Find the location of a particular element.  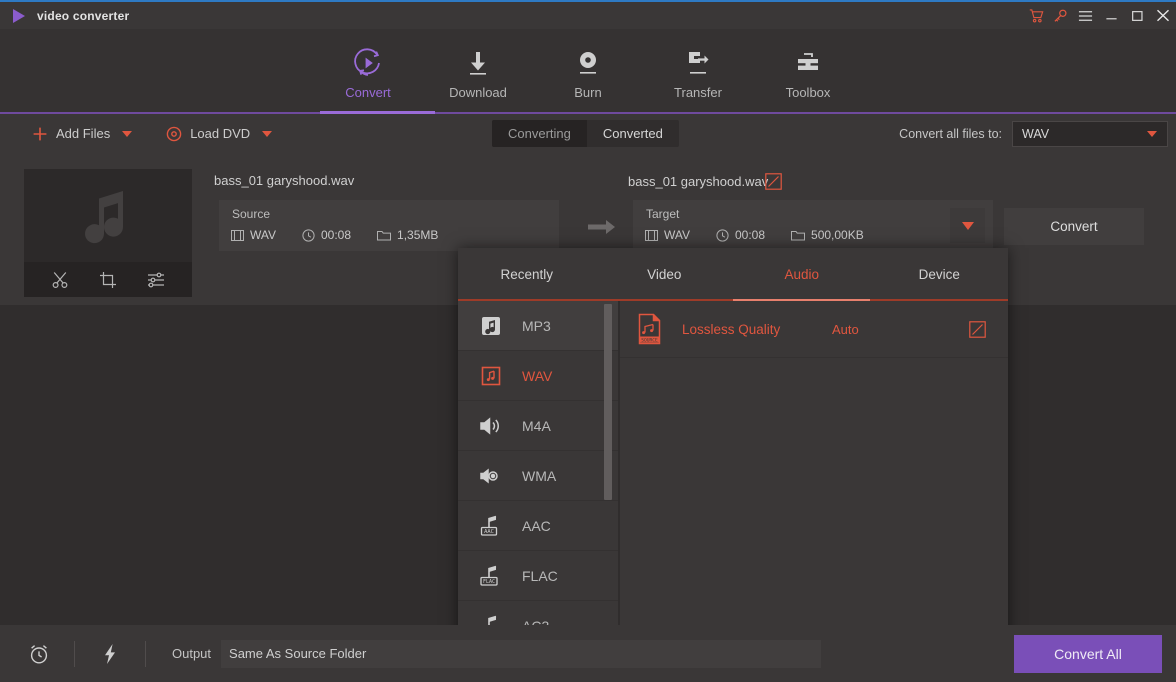

preset-edit-icon is located at coordinates (977, 329).